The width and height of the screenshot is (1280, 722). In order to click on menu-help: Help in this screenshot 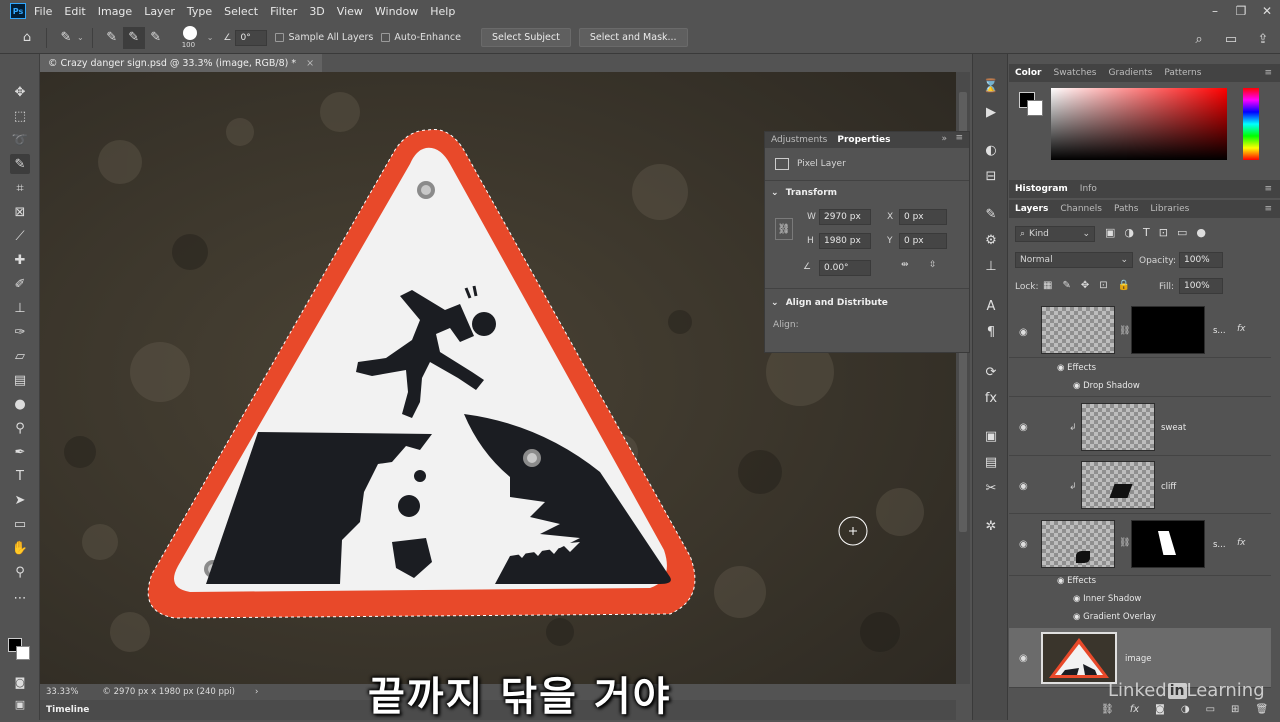, I will do `click(442, 11)`.